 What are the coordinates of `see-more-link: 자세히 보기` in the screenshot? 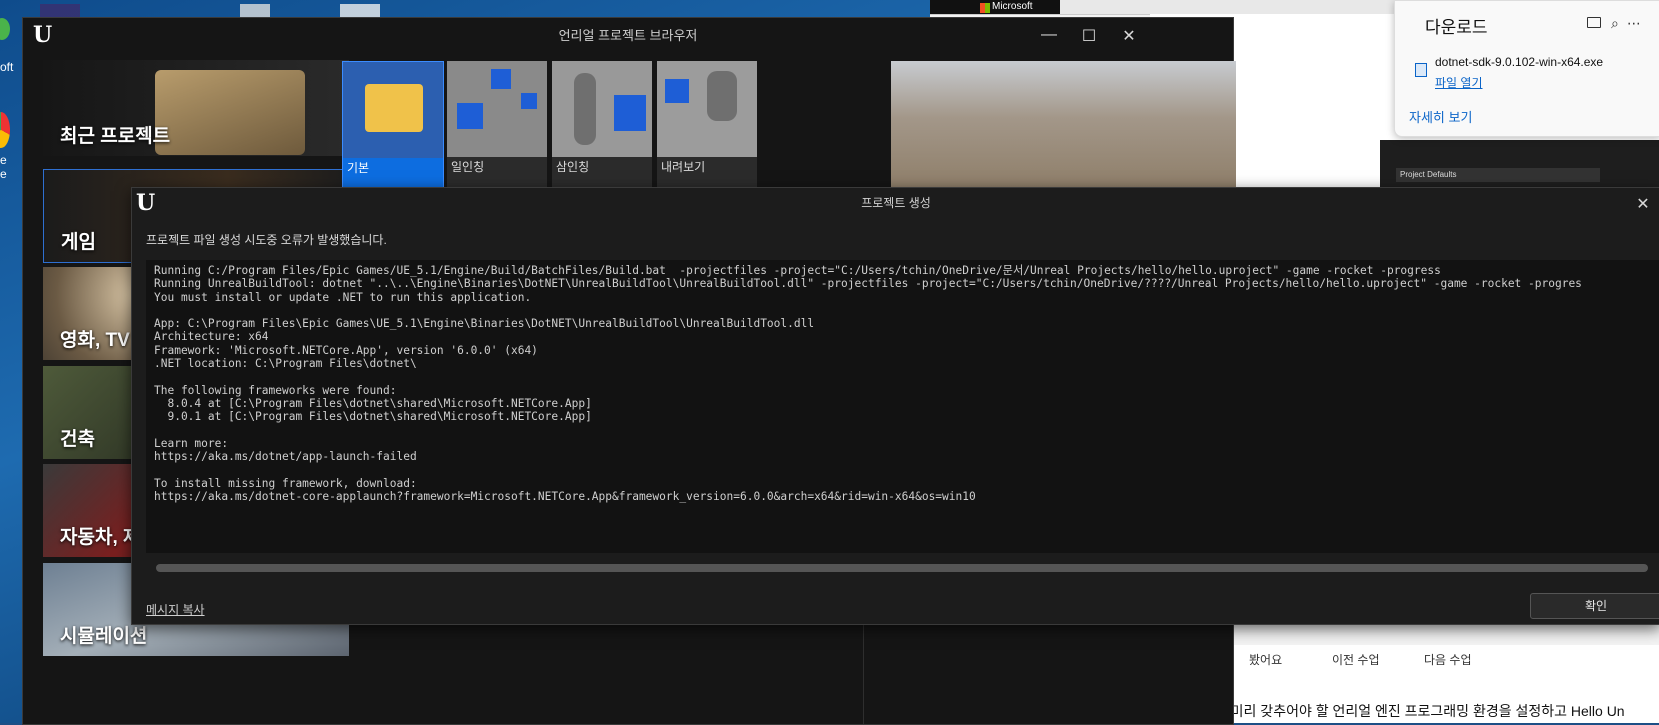 It's located at (1440, 116).